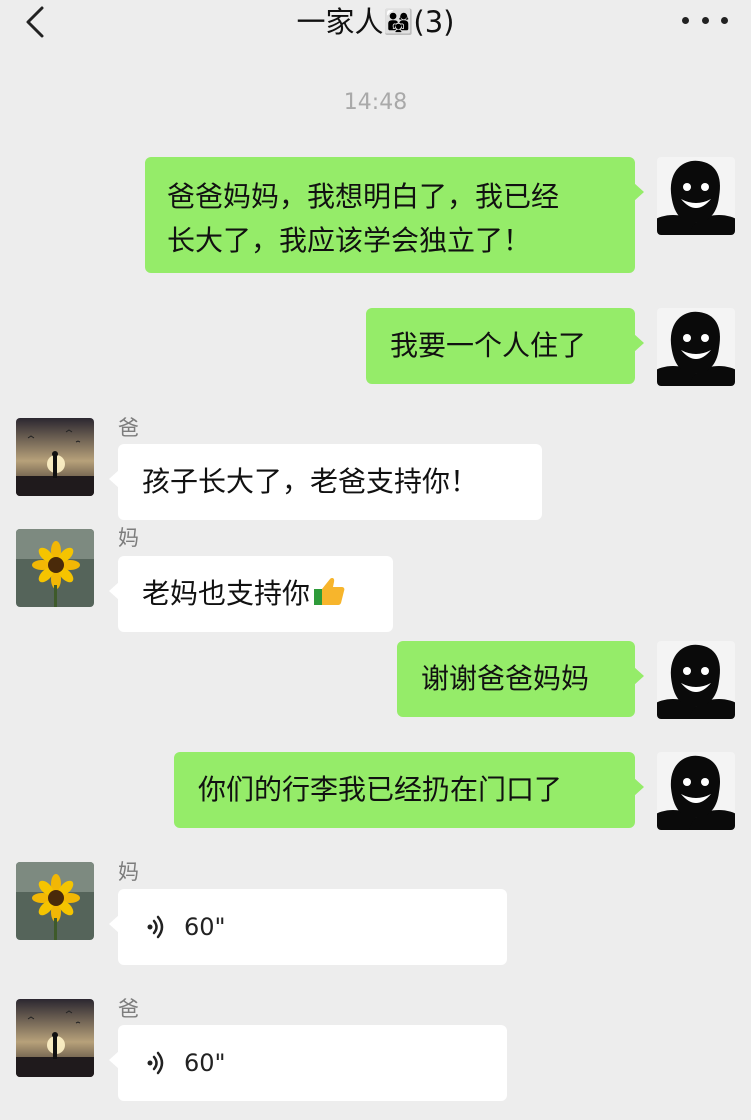  Describe the element at coordinates (394, 215) in the screenshot. I see `message-bubble-outgoing: 爸爸妈妈，我想明白了，我已经 长大了，我应该学会独立了！` at that location.